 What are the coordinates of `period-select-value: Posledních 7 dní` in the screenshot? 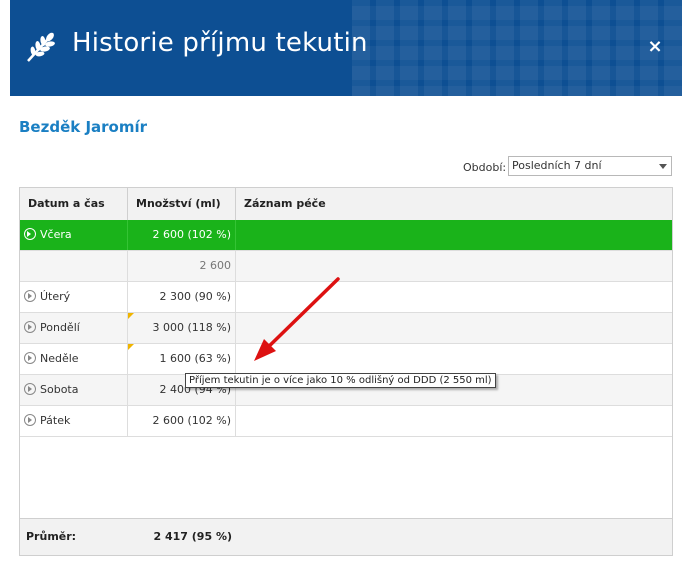 It's located at (557, 165).